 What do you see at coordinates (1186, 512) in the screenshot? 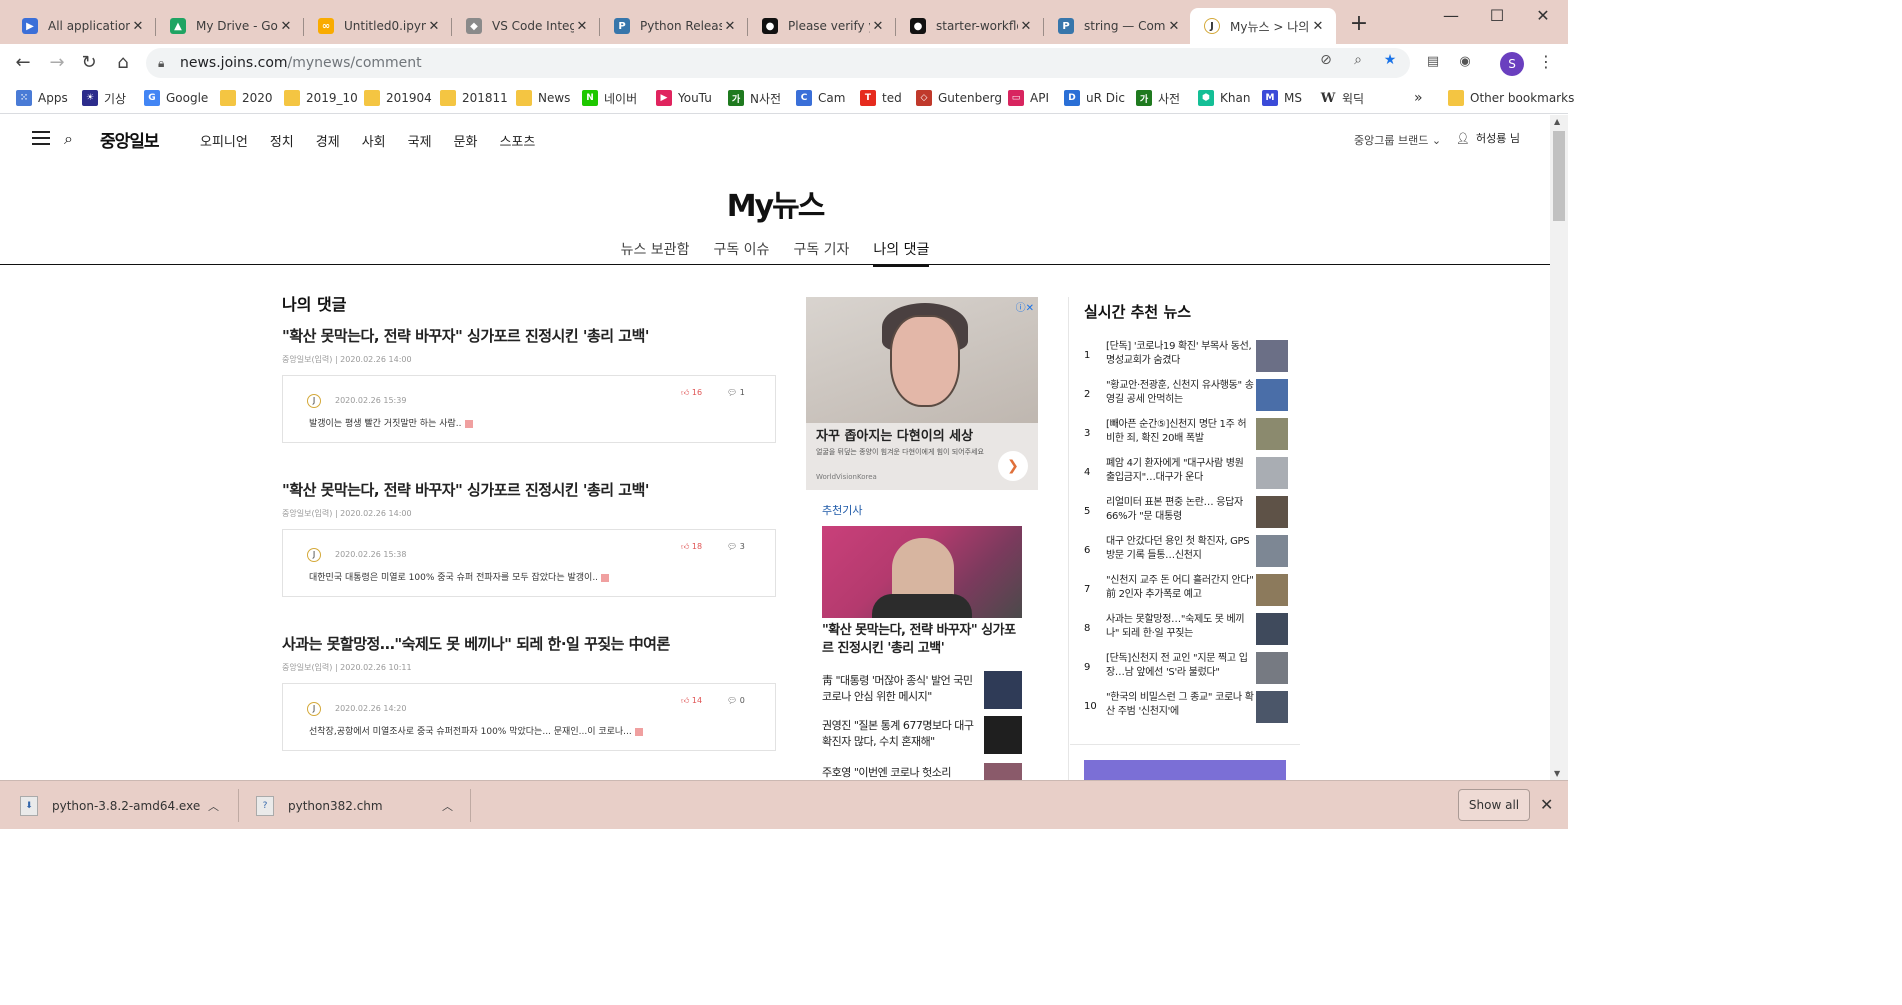
I see `realtime-news-item: 5 리얼미터 표본 편중 논란… 응답자 66%가 "문 대통령` at bounding box center [1186, 512].